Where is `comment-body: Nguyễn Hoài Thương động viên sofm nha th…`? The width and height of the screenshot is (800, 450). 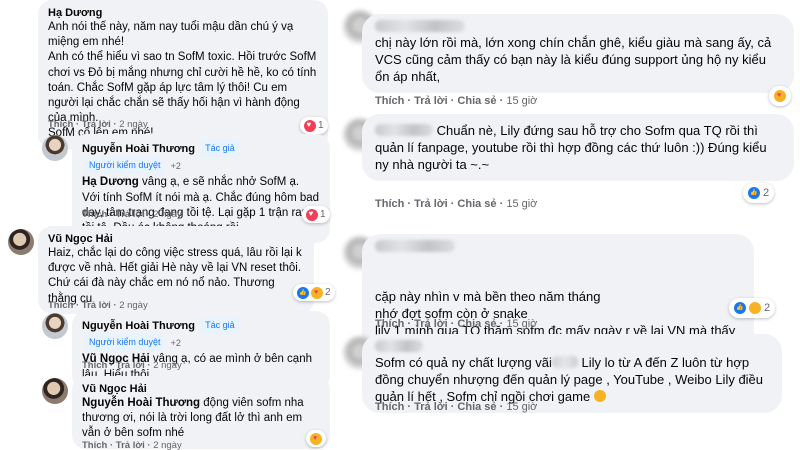
comment-body: Nguyễn Hoài Thương động viên sofm nha th… is located at coordinates (201, 419).